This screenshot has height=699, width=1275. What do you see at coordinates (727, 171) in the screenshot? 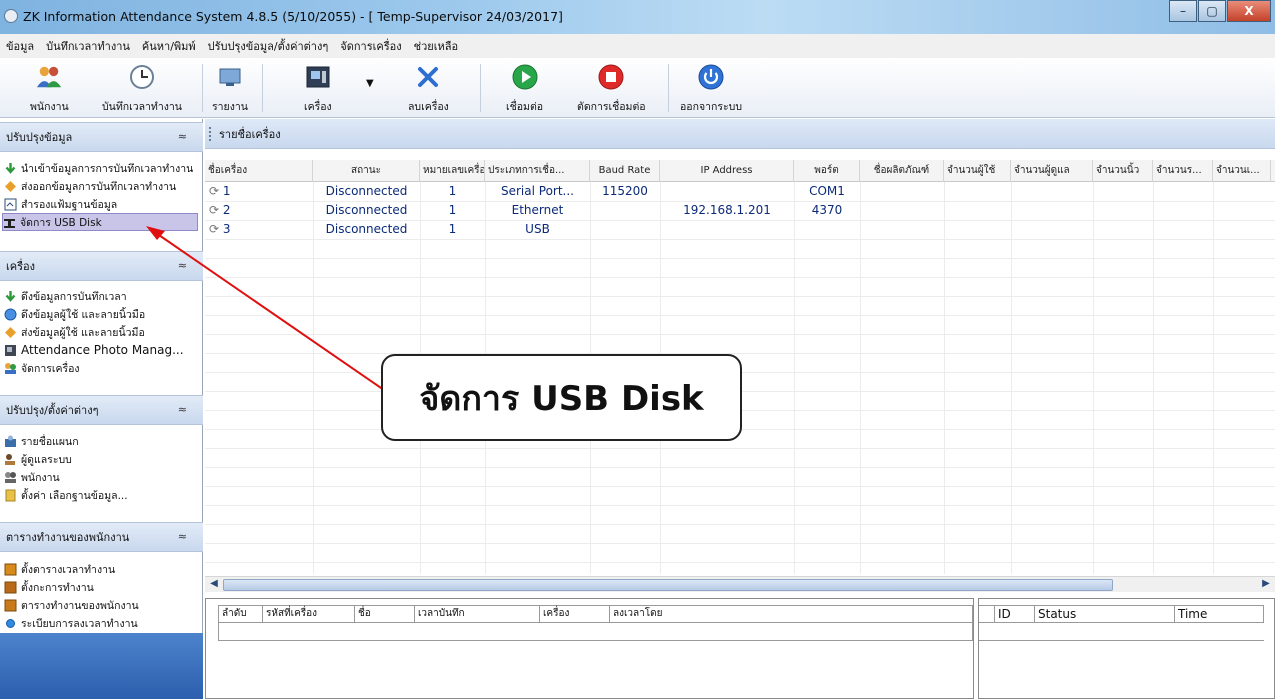
I see `col-ip-address: IP Address` at bounding box center [727, 171].